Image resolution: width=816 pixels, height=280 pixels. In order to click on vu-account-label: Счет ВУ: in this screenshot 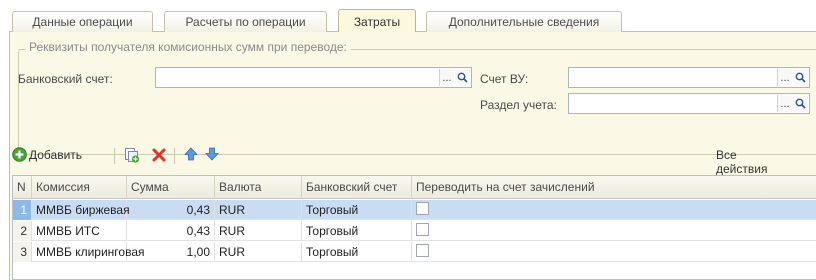, I will do `click(504, 79)`.